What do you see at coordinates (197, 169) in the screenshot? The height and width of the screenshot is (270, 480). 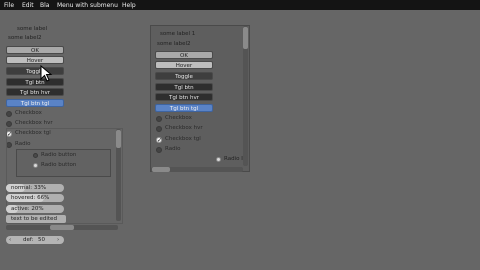 I see `window-scrollbar-horizontal` at bounding box center [197, 169].